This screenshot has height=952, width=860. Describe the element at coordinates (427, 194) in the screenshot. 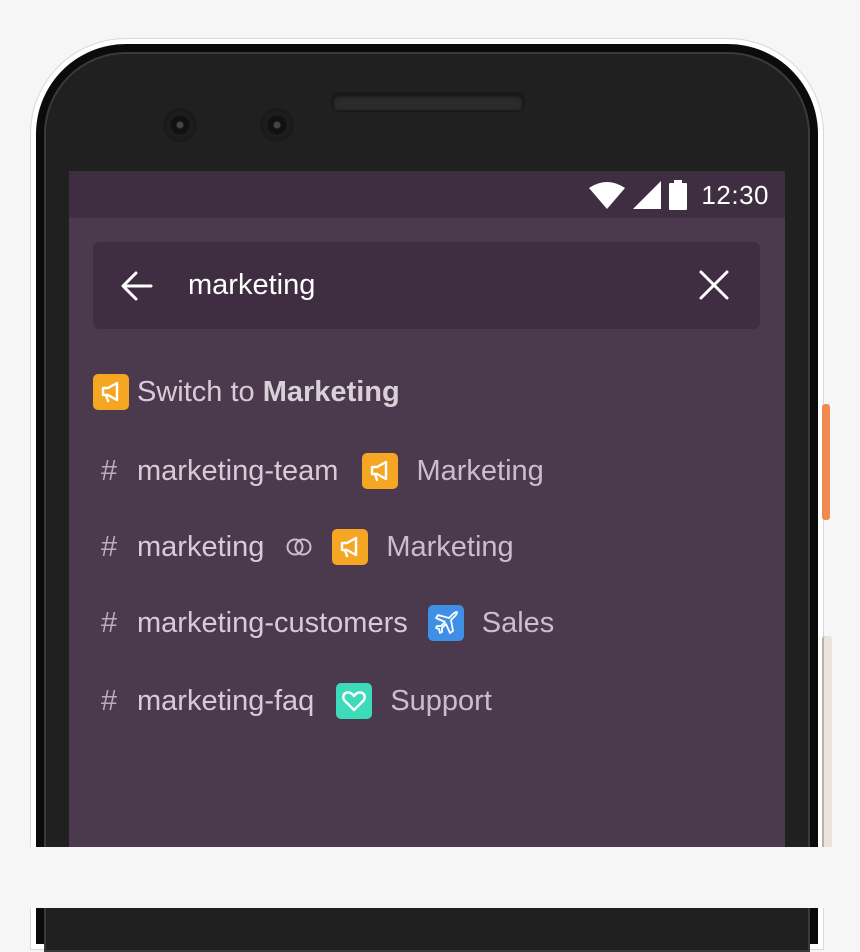

I see `status-bar: 12:30` at that location.